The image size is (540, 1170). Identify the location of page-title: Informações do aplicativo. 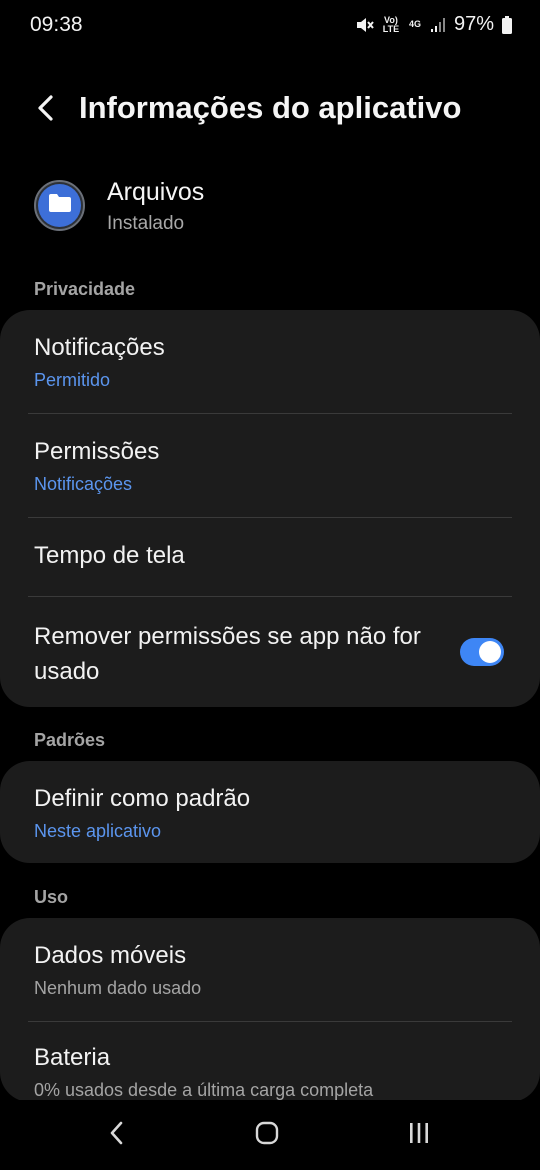
(270, 107).